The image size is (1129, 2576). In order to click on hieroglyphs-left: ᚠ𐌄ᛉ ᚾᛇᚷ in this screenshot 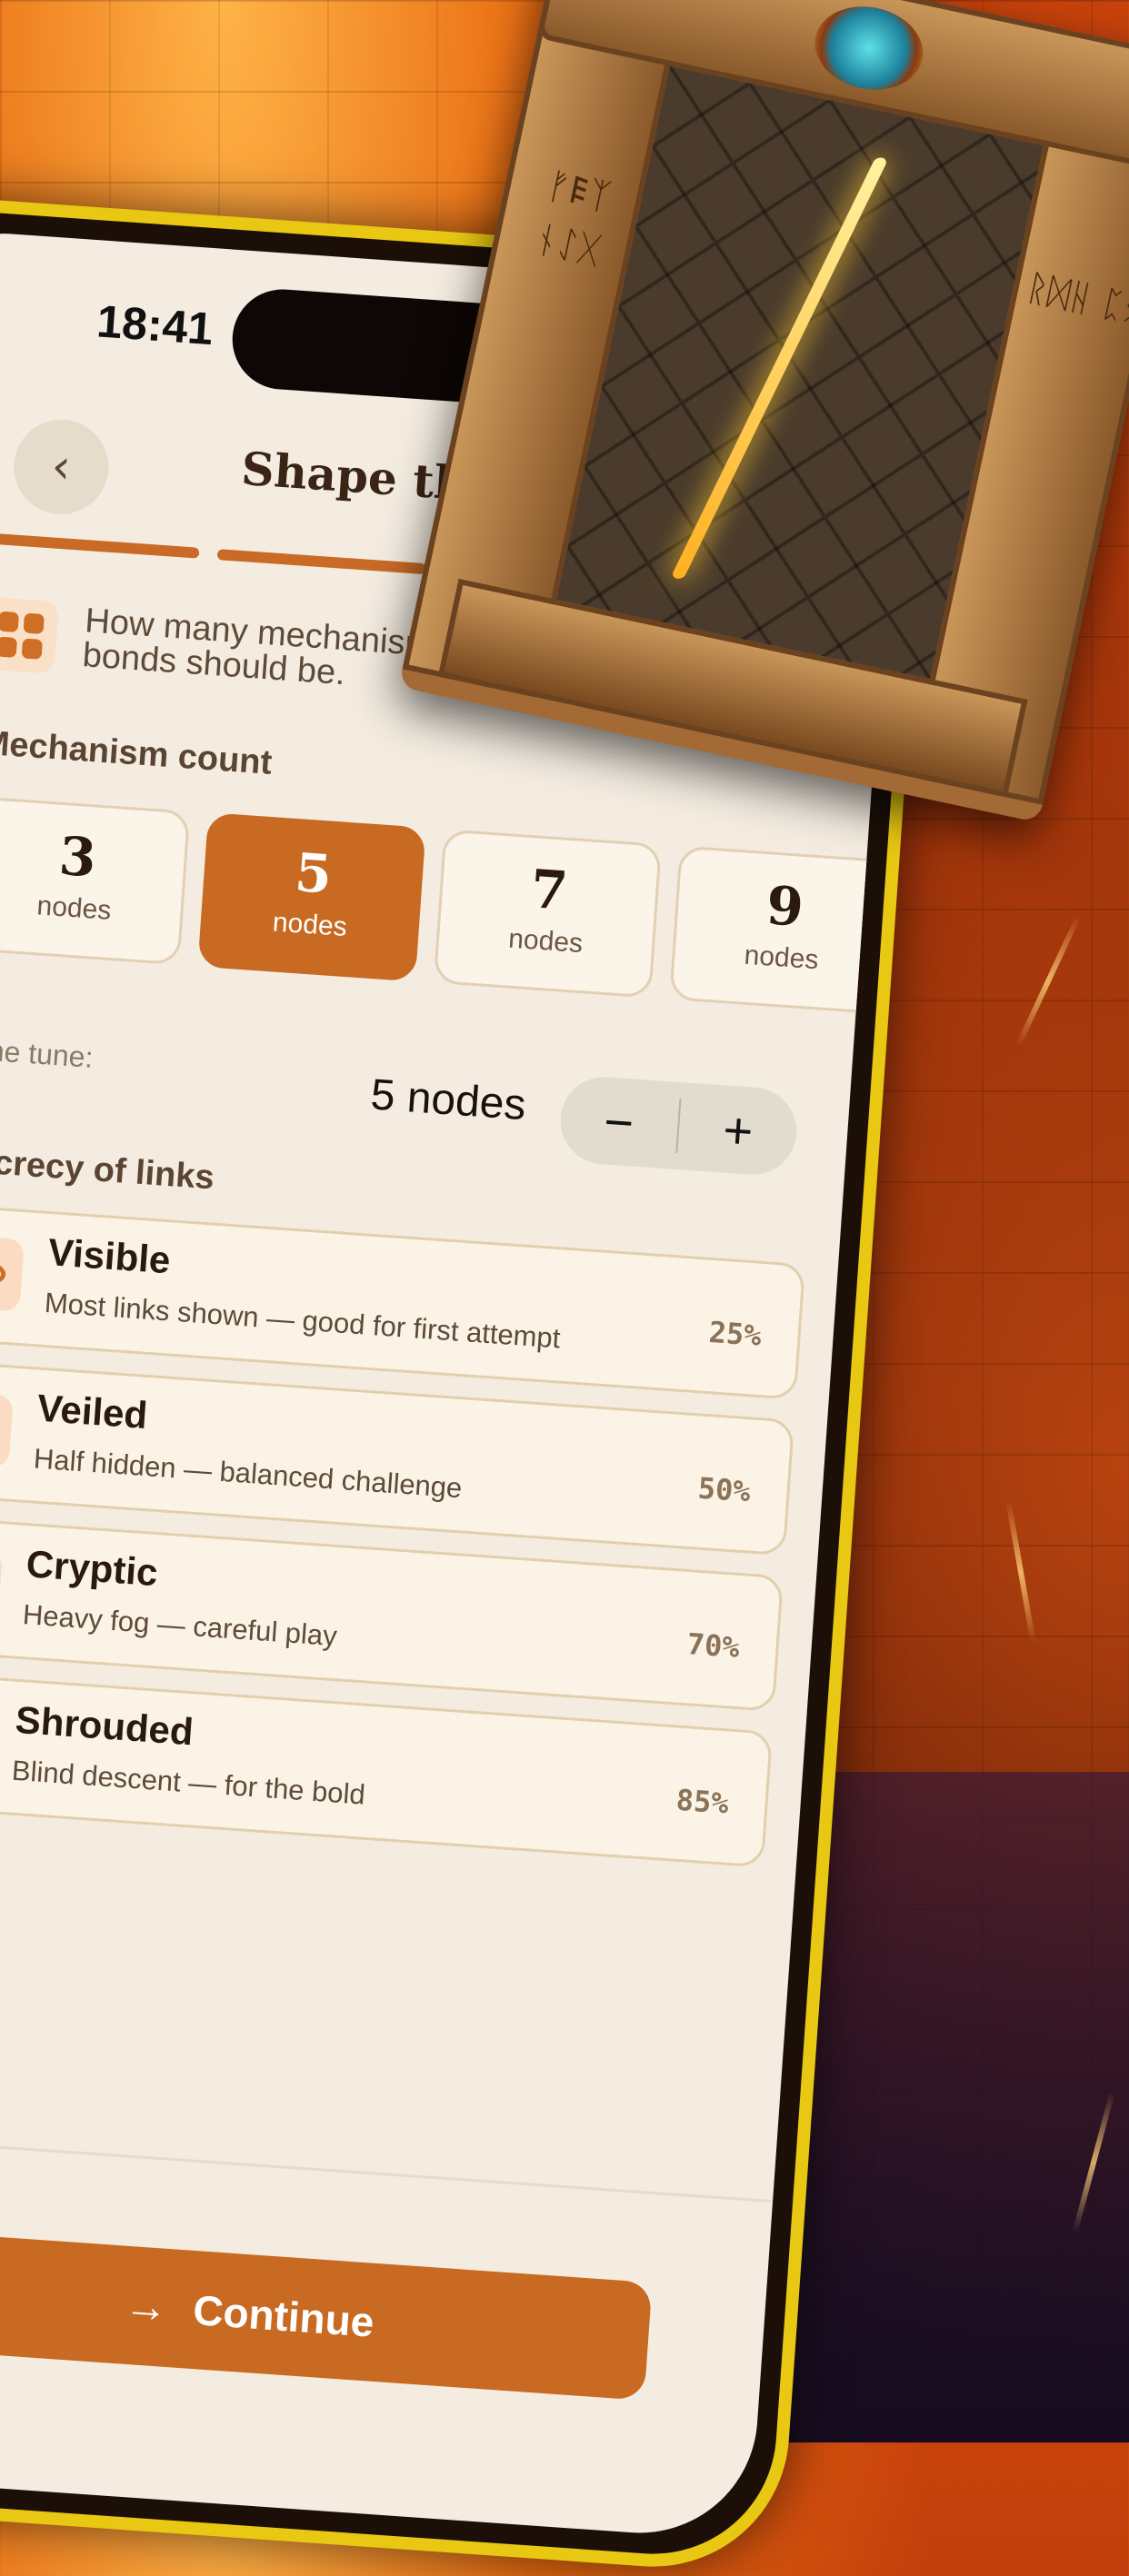, I will do `click(573, 218)`.